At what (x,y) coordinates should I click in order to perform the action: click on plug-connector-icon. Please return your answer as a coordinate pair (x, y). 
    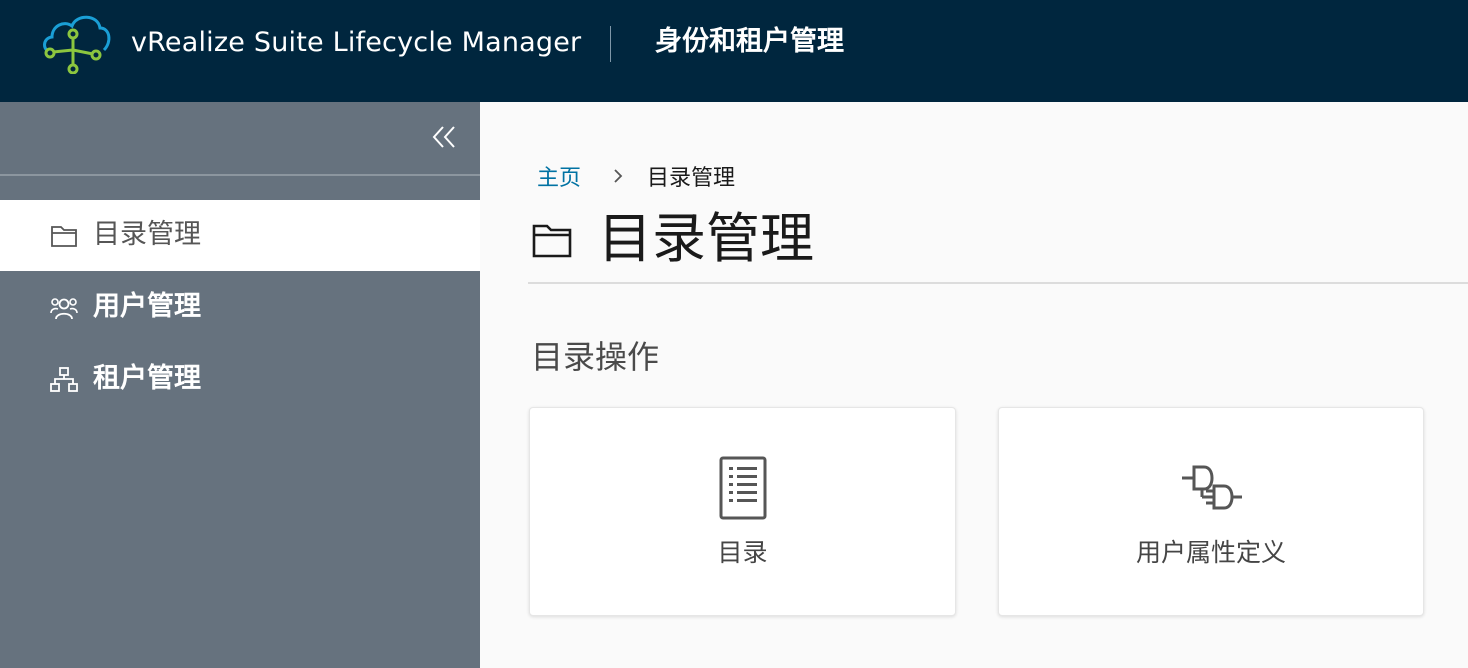
    Looking at the image, I should click on (1212, 487).